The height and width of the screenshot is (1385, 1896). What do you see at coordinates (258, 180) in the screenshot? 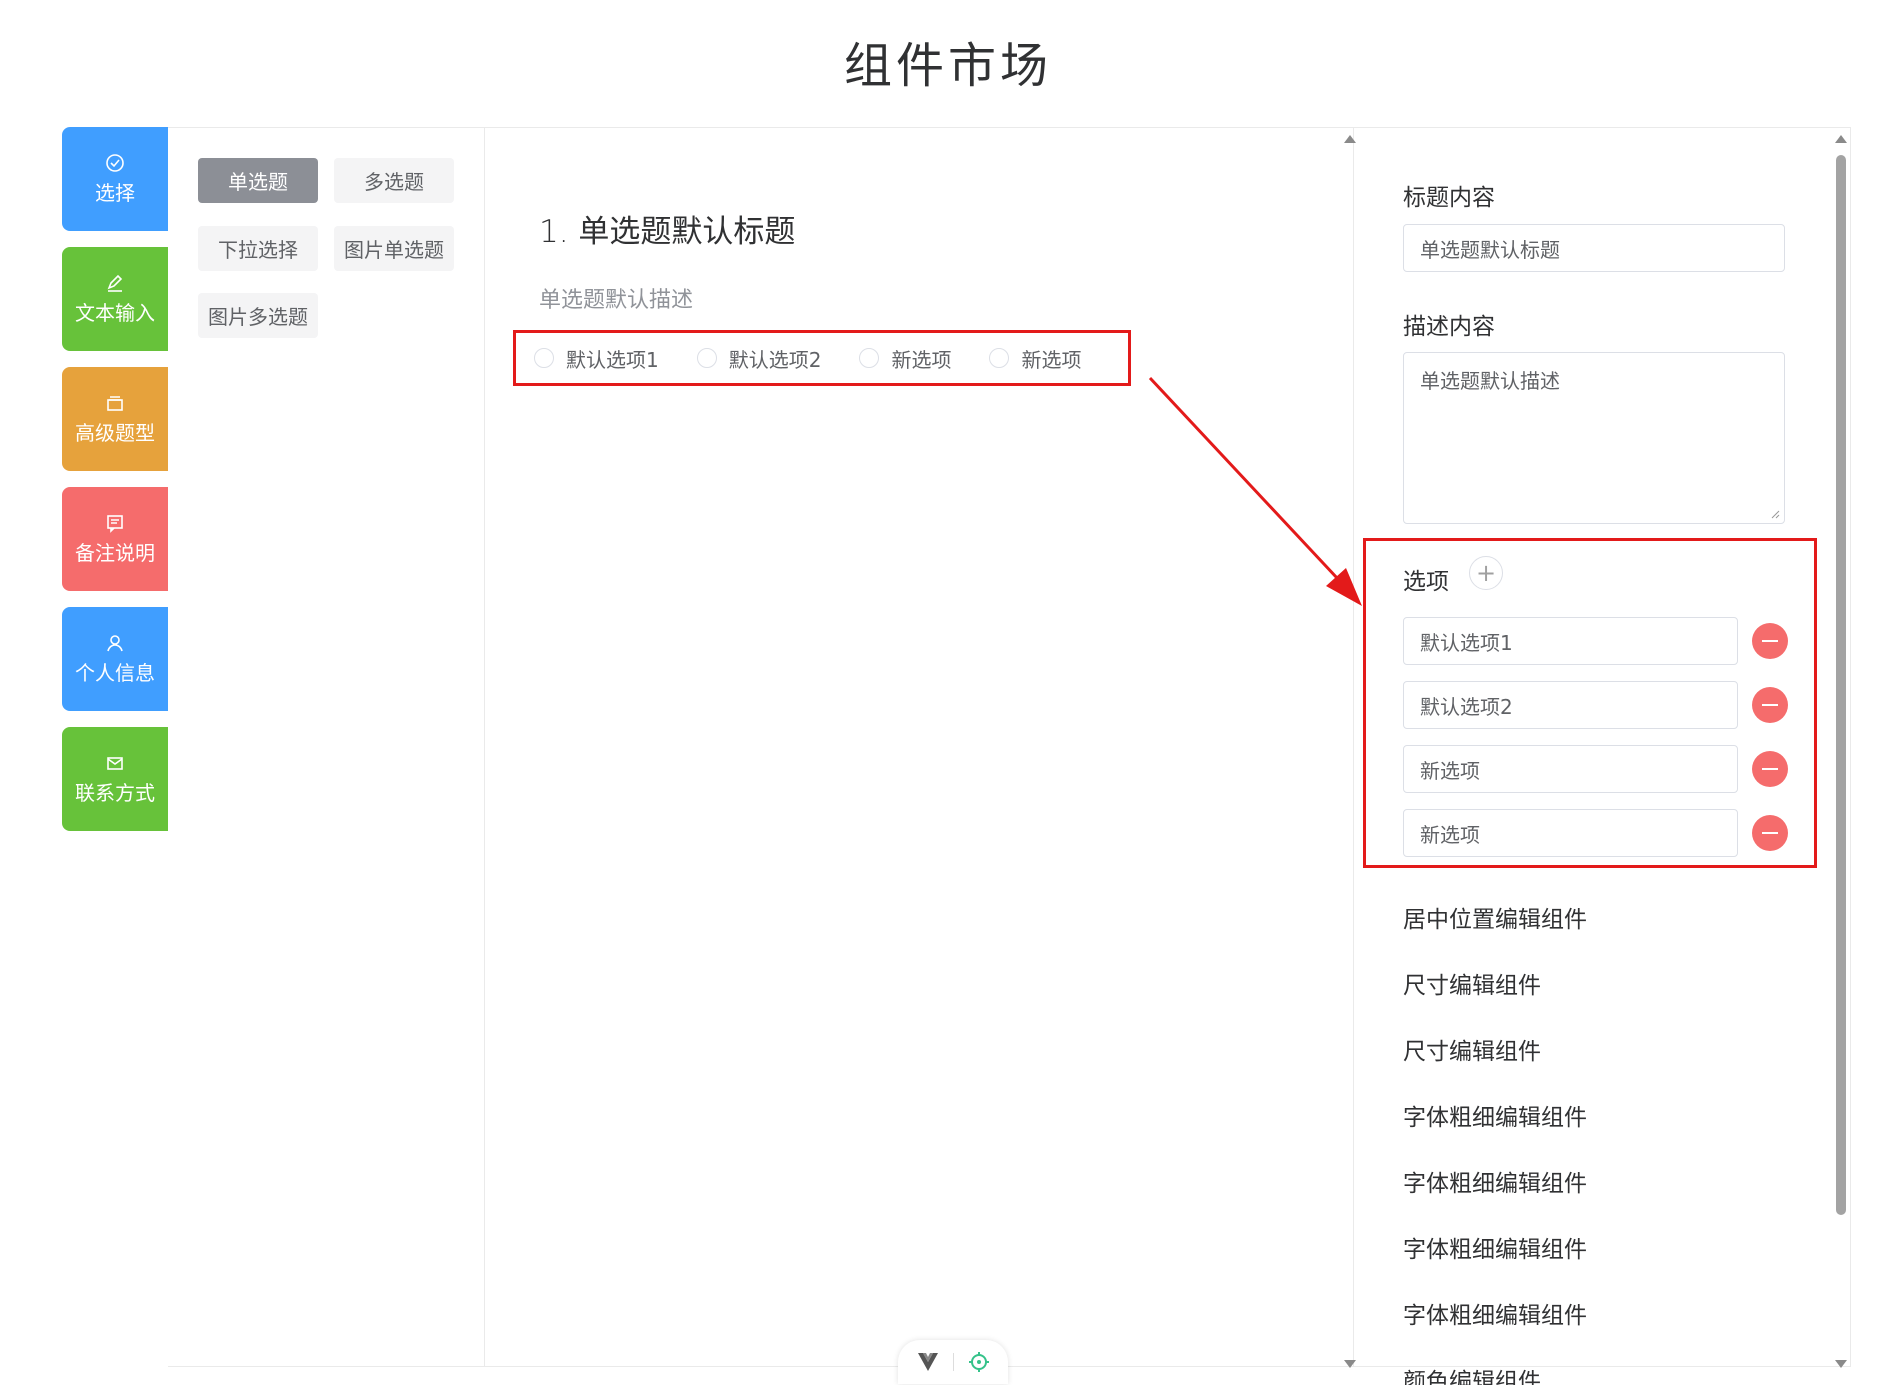
I see `palette-single-choice: 单选题` at bounding box center [258, 180].